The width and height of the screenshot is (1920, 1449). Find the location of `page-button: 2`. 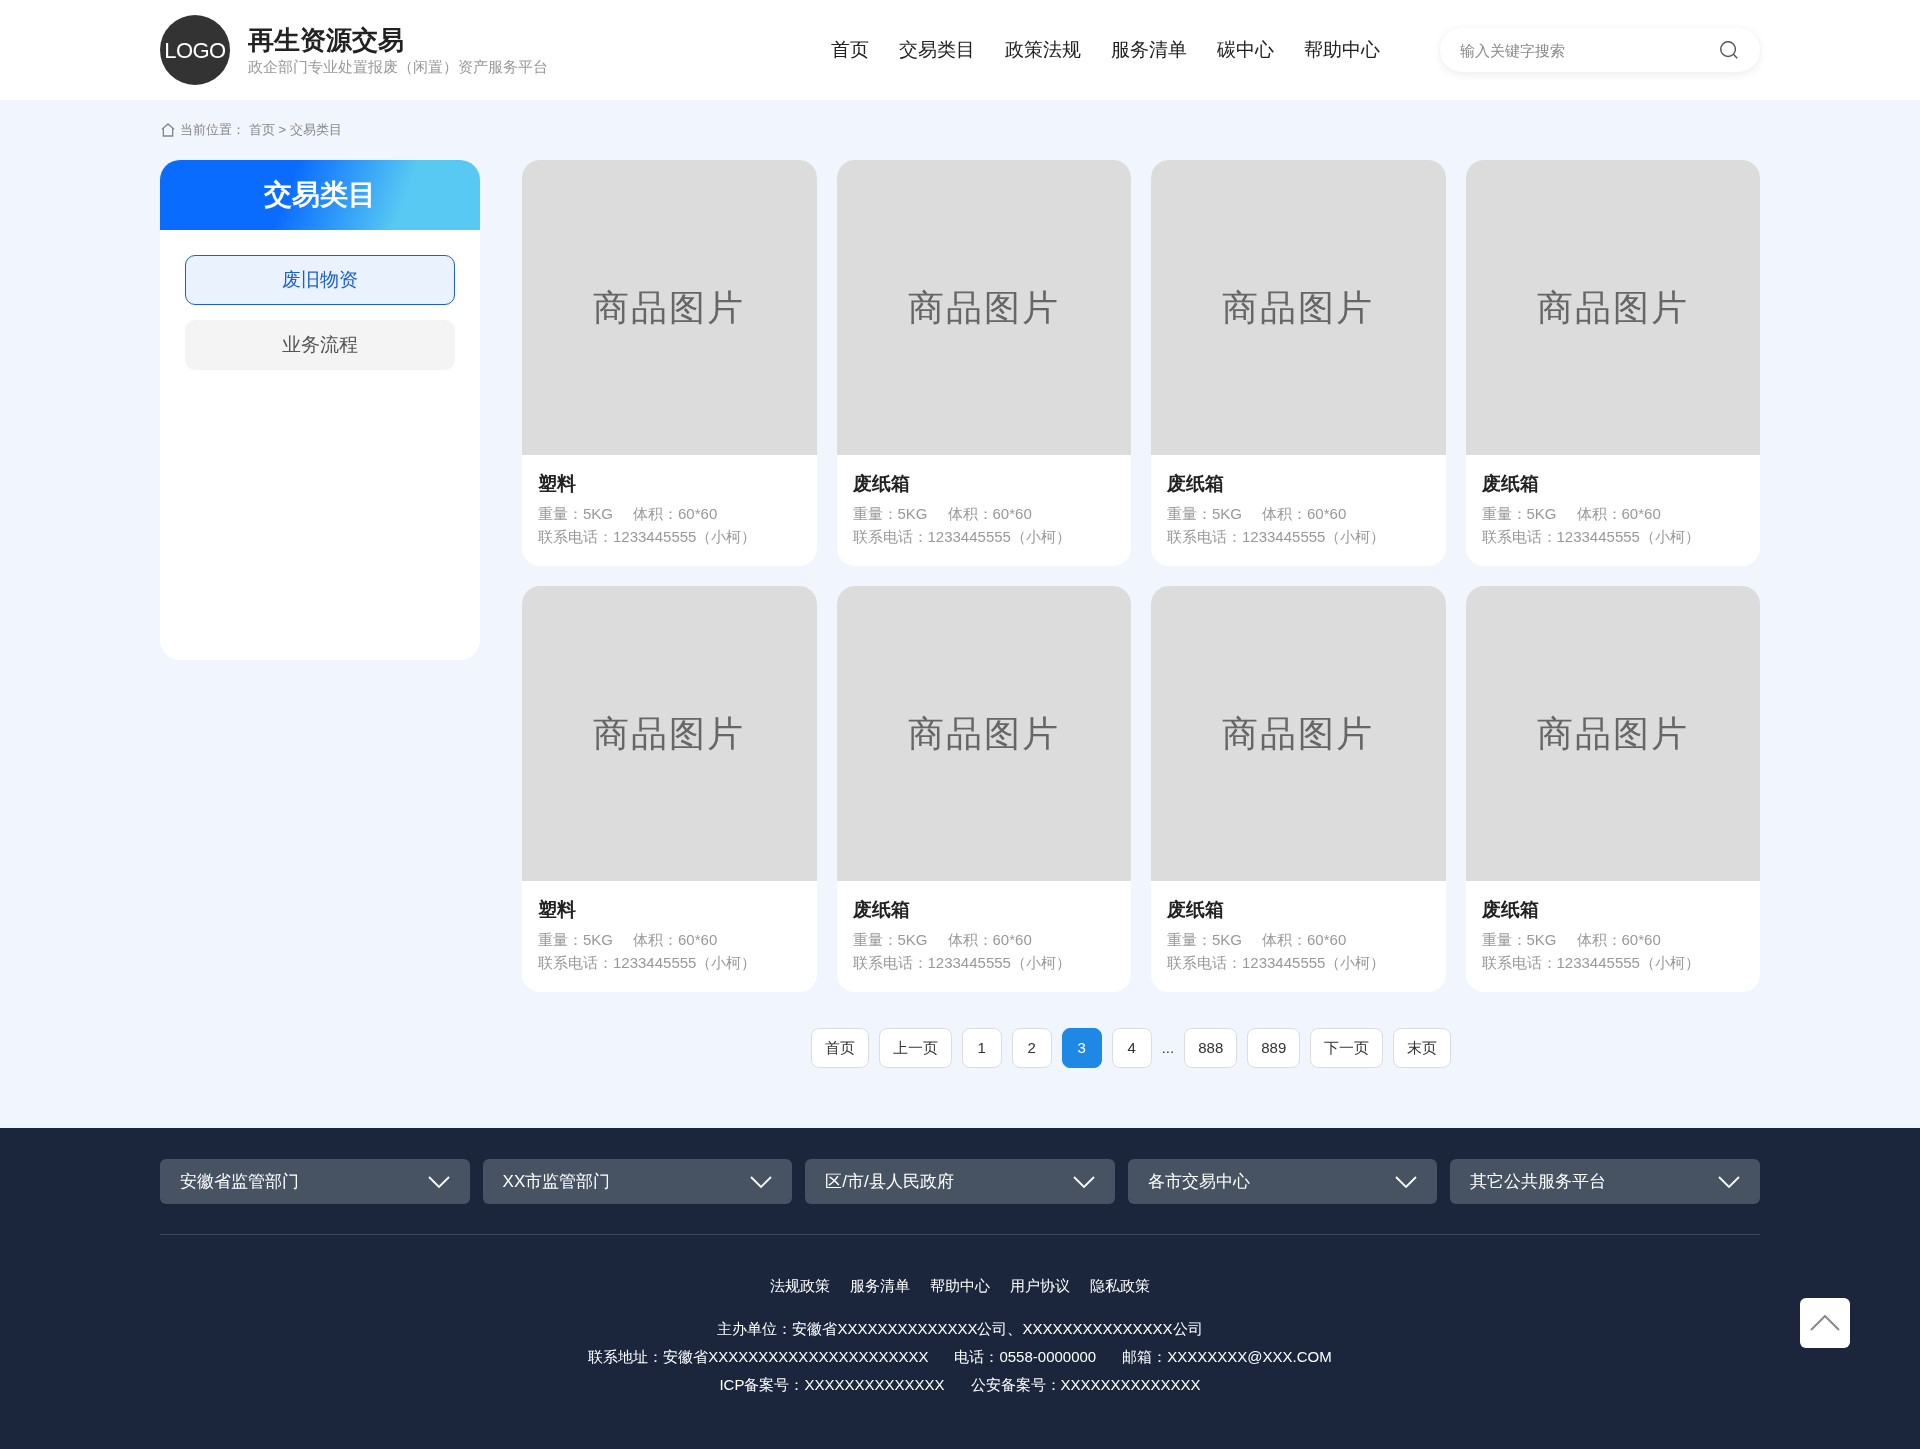

page-button: 2 is located at coordinates (1031, 1048).